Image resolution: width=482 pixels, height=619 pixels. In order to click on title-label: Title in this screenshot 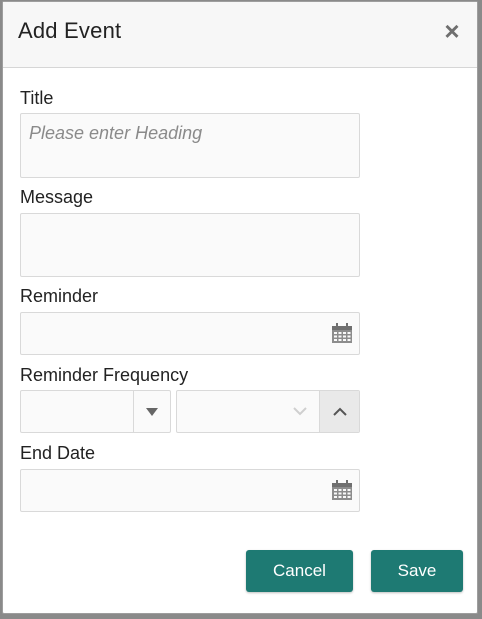, I will do `click(37, 98)`.